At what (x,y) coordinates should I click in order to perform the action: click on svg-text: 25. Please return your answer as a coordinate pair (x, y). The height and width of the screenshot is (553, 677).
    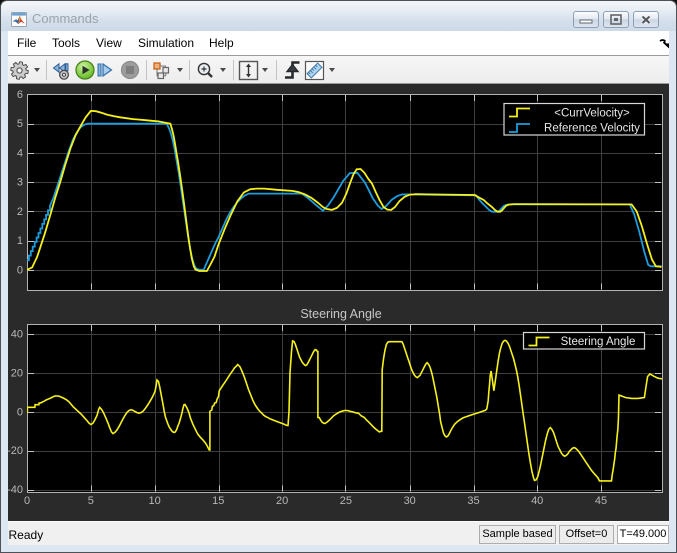
    Looking at the image, I should click on (346, 501).